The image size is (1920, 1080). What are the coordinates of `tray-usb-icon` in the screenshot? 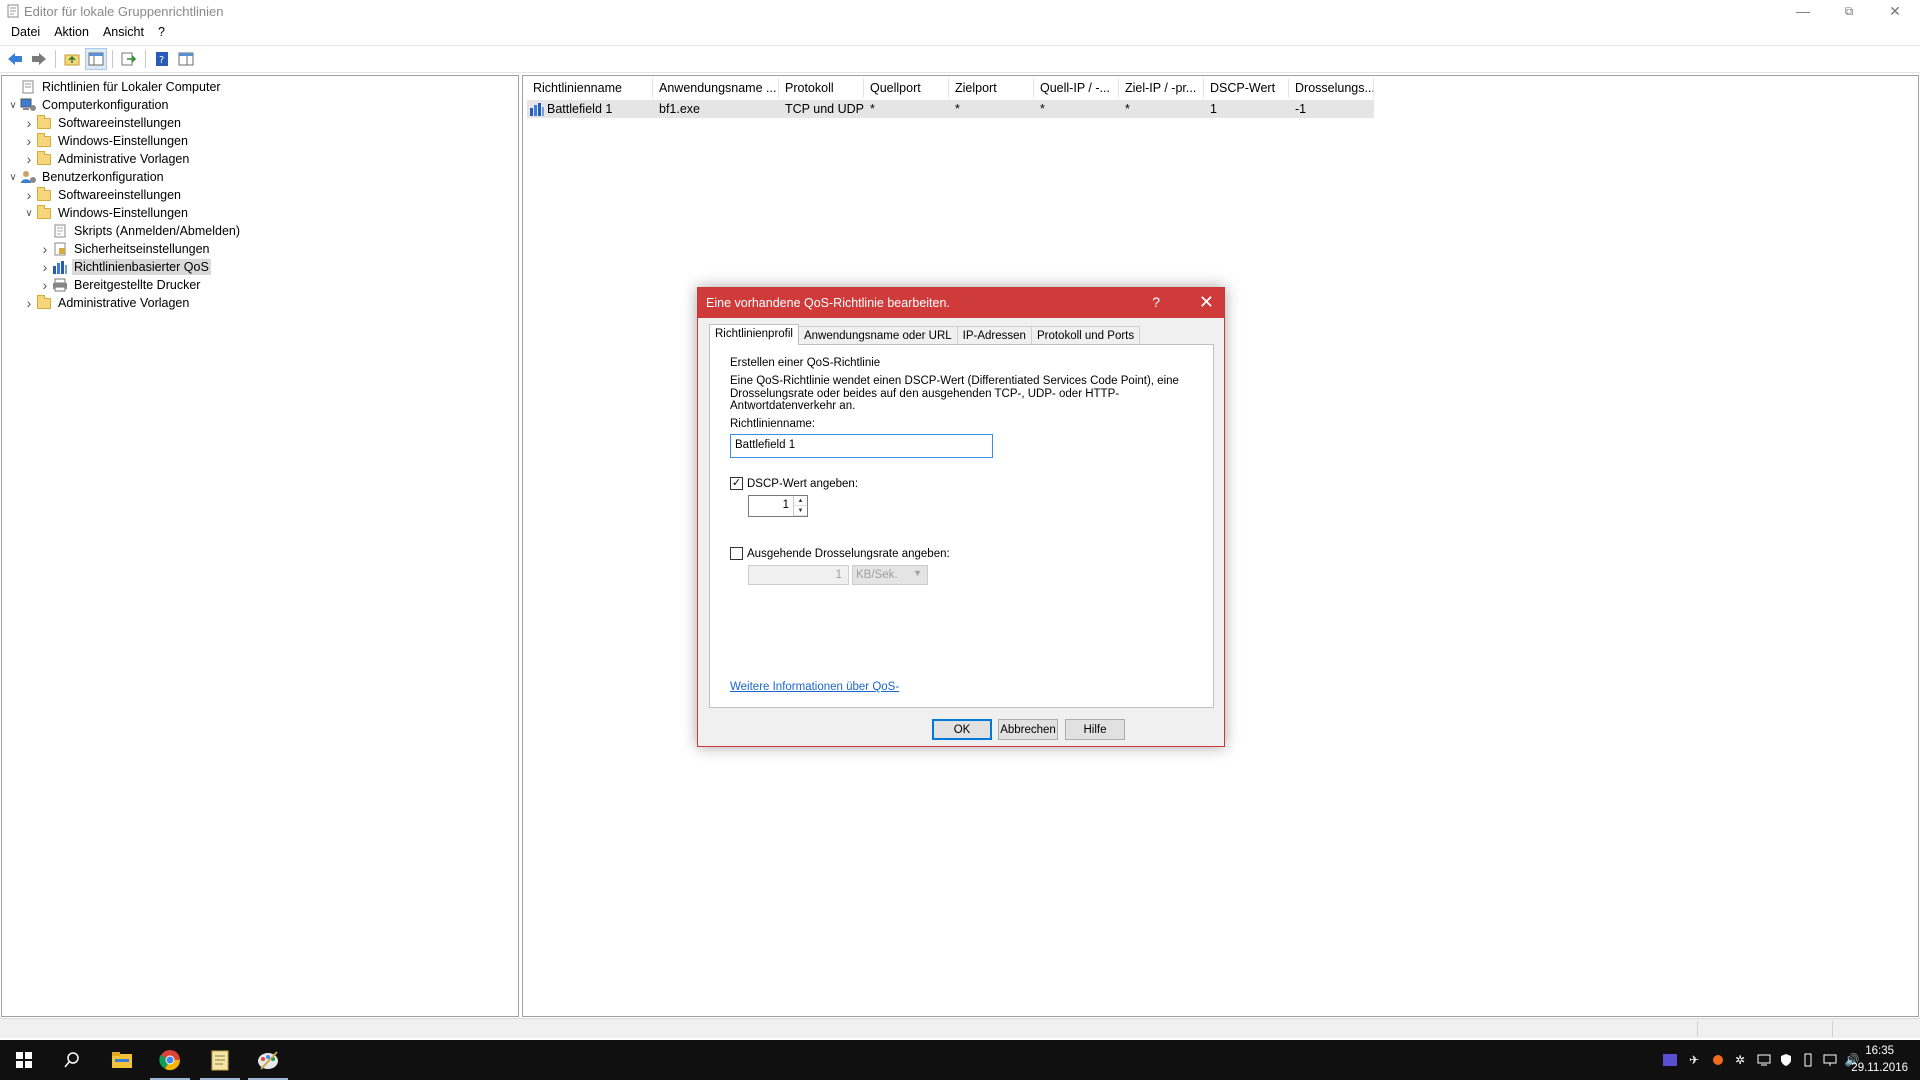 It's located at (1808, 1060).